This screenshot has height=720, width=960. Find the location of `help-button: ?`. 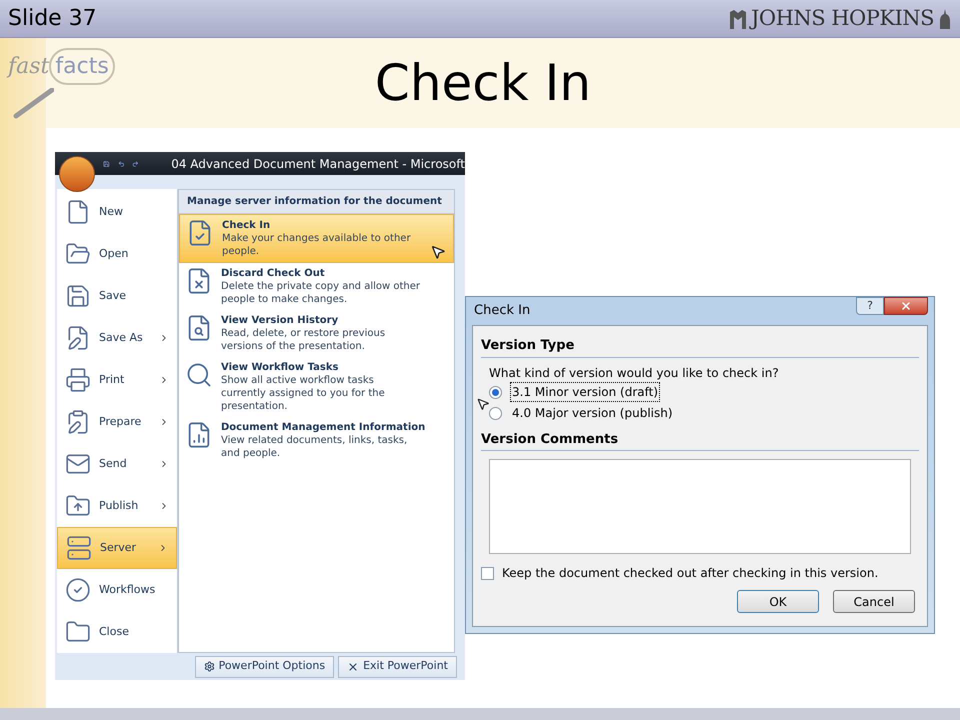

help-button: ? is located at coordinates (870, 306).